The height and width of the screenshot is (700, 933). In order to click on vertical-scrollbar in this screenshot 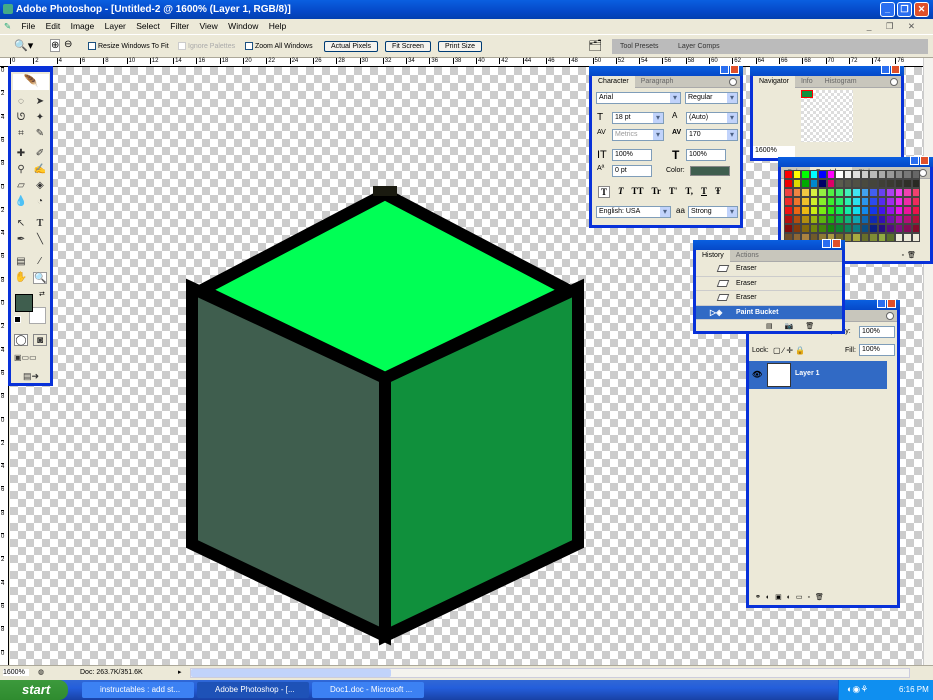, I will do `click(928, 361)`.